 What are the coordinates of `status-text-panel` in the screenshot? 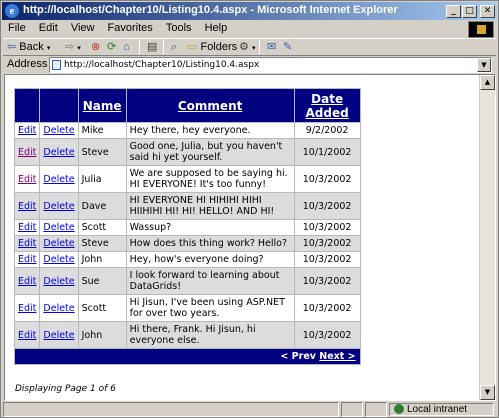 It's located at (171, 409).